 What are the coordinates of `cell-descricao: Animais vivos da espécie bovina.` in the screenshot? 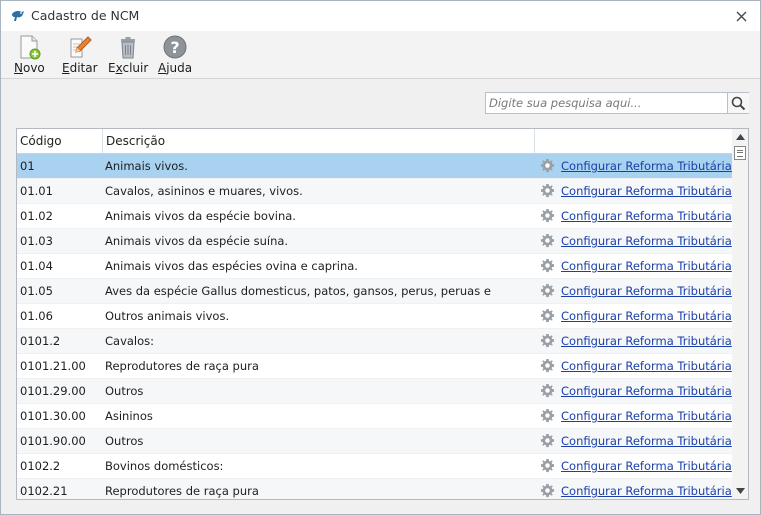 It's located at (200, 216).